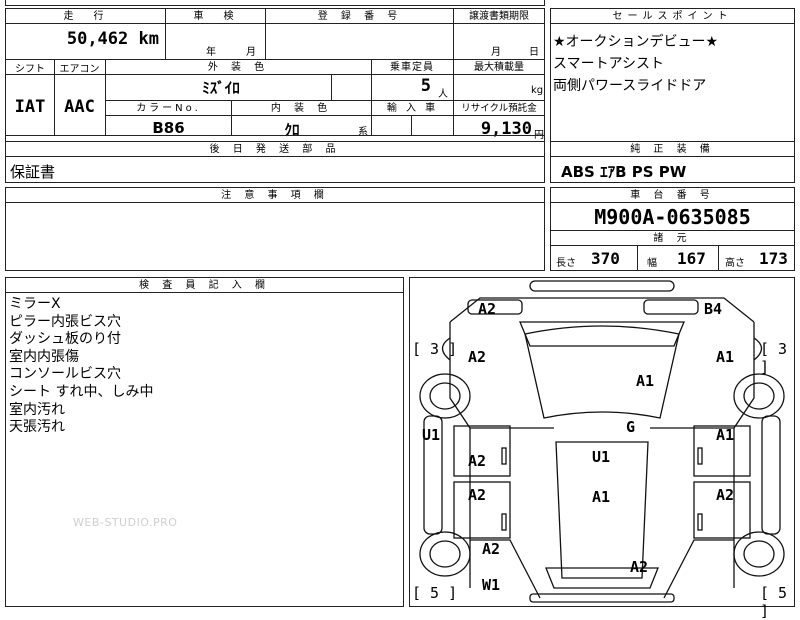  Describe the element at coordinates (672, 16) in the screenshot. I see `sales-point-header: セールスポイント` at that location.